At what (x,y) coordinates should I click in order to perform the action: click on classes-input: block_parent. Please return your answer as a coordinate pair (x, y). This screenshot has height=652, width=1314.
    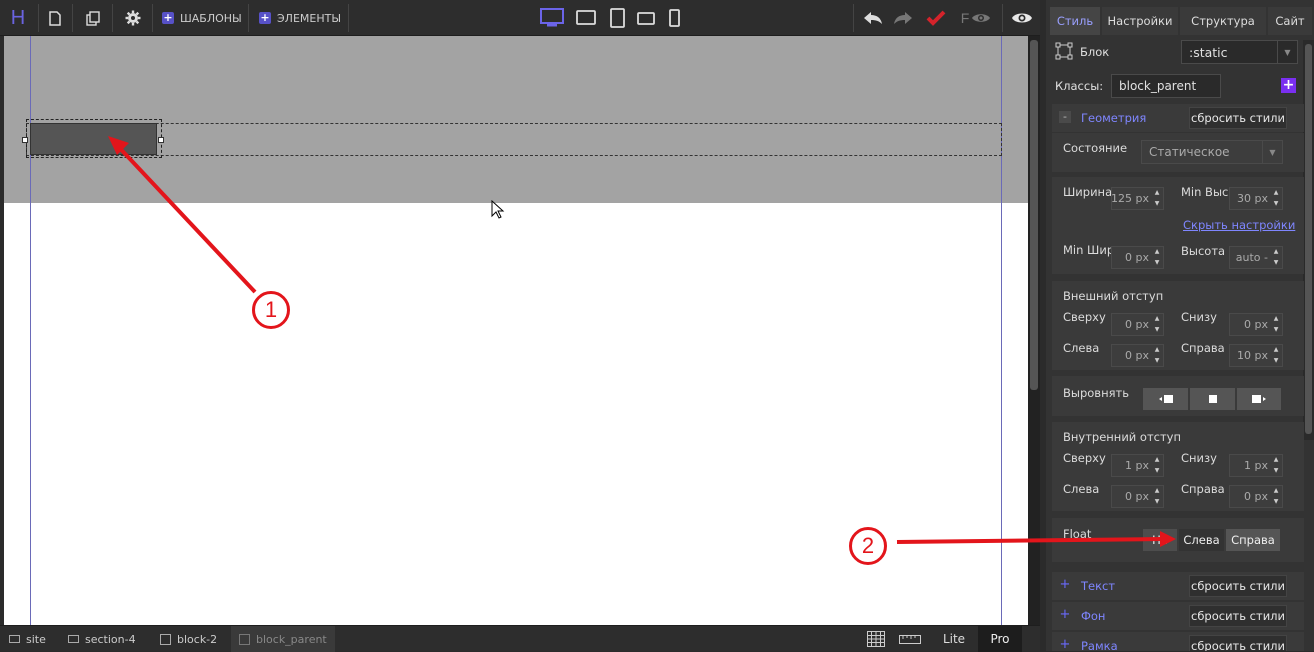
    Looking at the image, I should click on (1166, 86).